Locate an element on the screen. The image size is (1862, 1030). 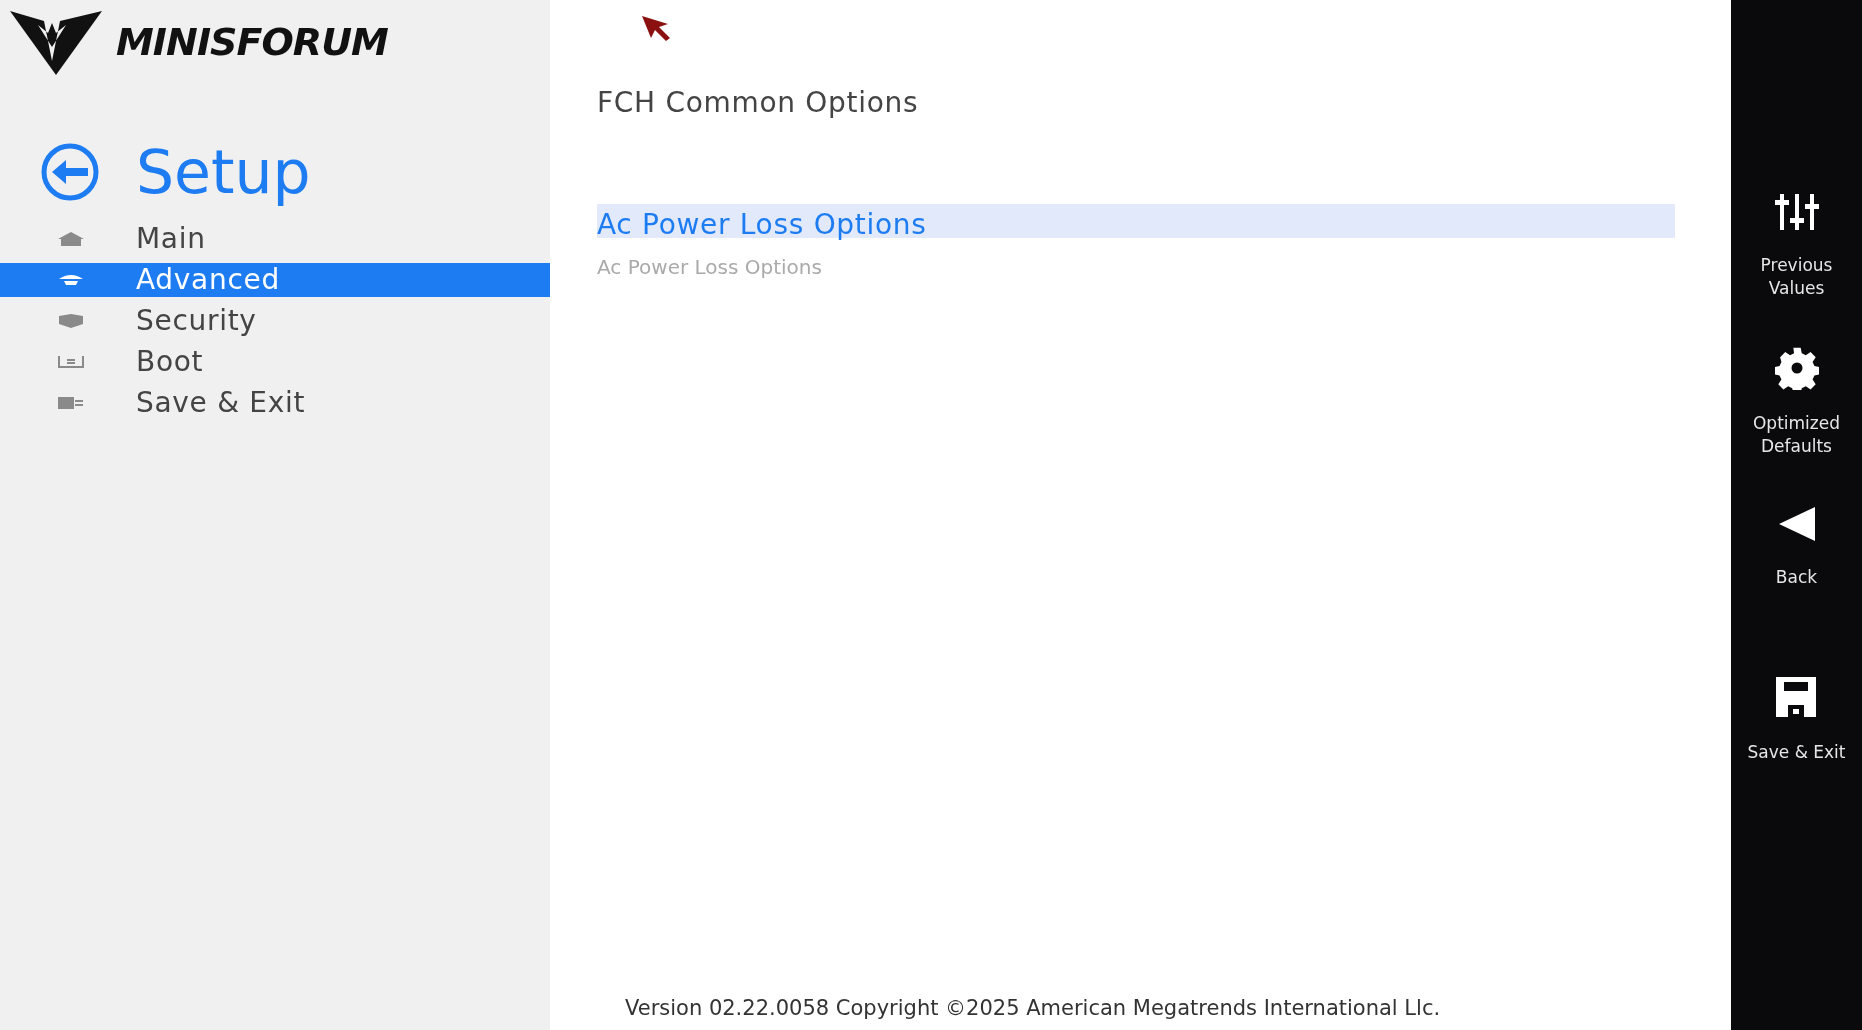
nav-tab: Boot is located at coordinates (275, 362).